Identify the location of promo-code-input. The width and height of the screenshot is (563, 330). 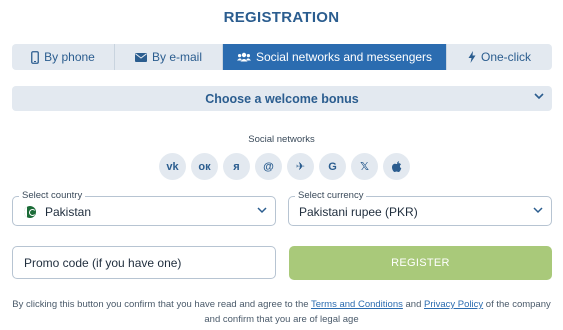
(144, 263).